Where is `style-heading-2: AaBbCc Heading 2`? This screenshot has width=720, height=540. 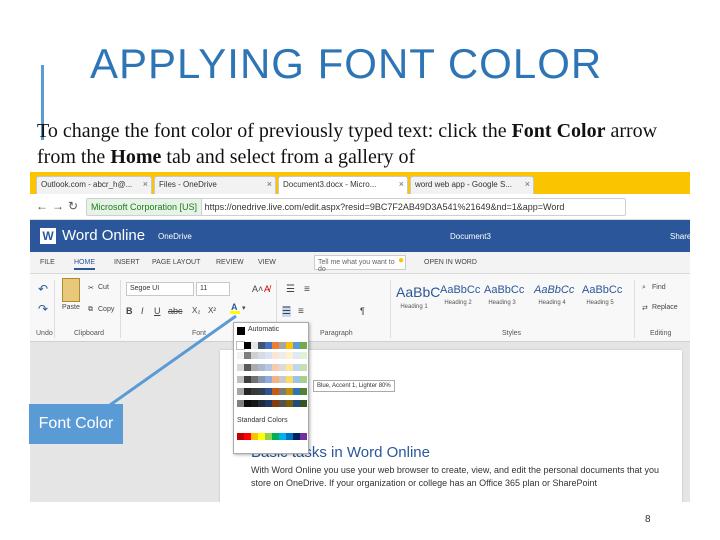
style-heading-2: AaBbCc Heading 2 is located at coordinates (460, 297).